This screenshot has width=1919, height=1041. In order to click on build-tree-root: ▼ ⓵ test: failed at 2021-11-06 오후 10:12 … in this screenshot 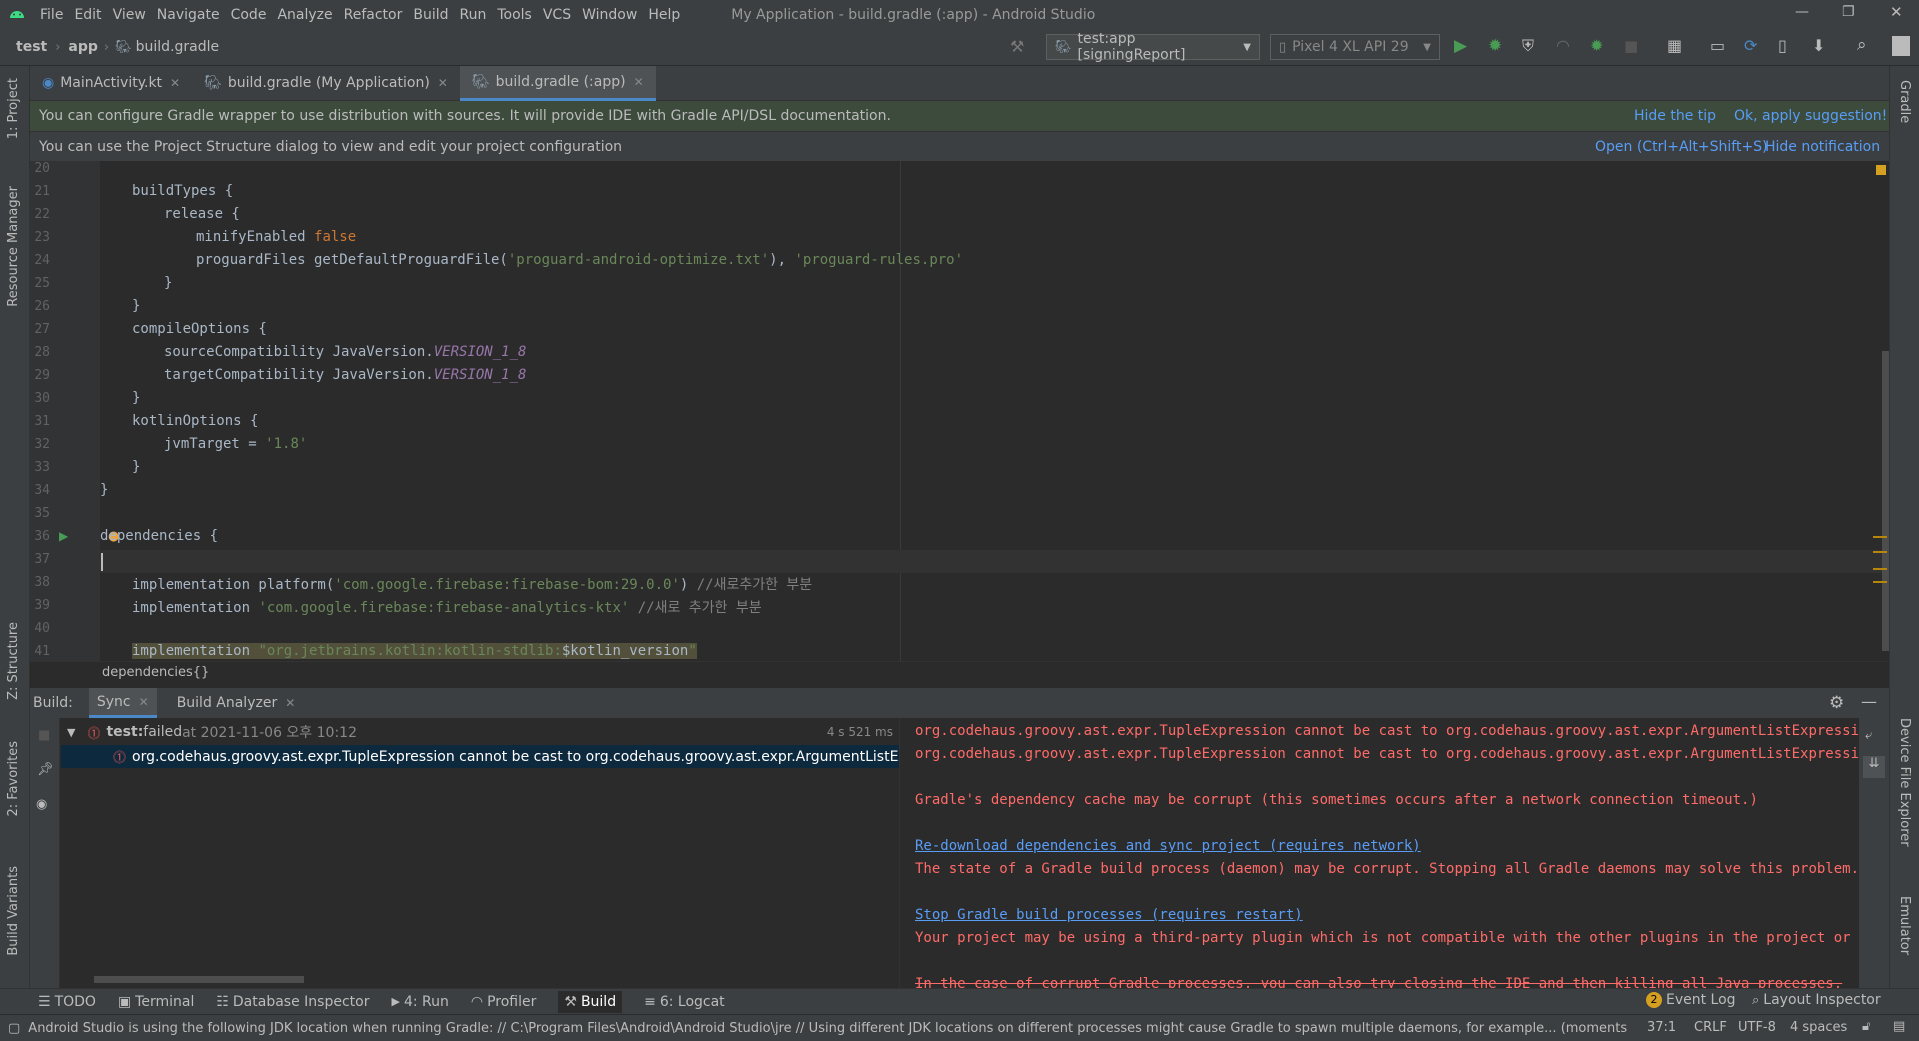, I will do `click(480, 732)`.